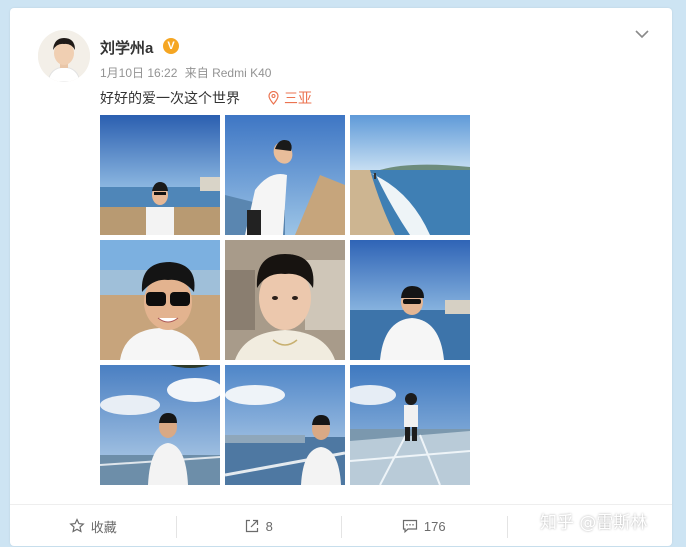  I want to click on chevron-down-icon, so click(642, 34).